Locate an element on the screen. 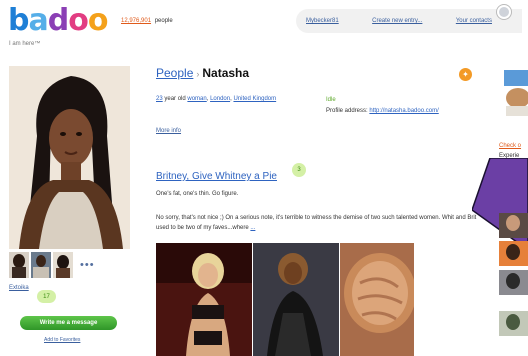 The height and width of the screenshot is (356, 528). profile-photo is located at coordinates (69, 157).